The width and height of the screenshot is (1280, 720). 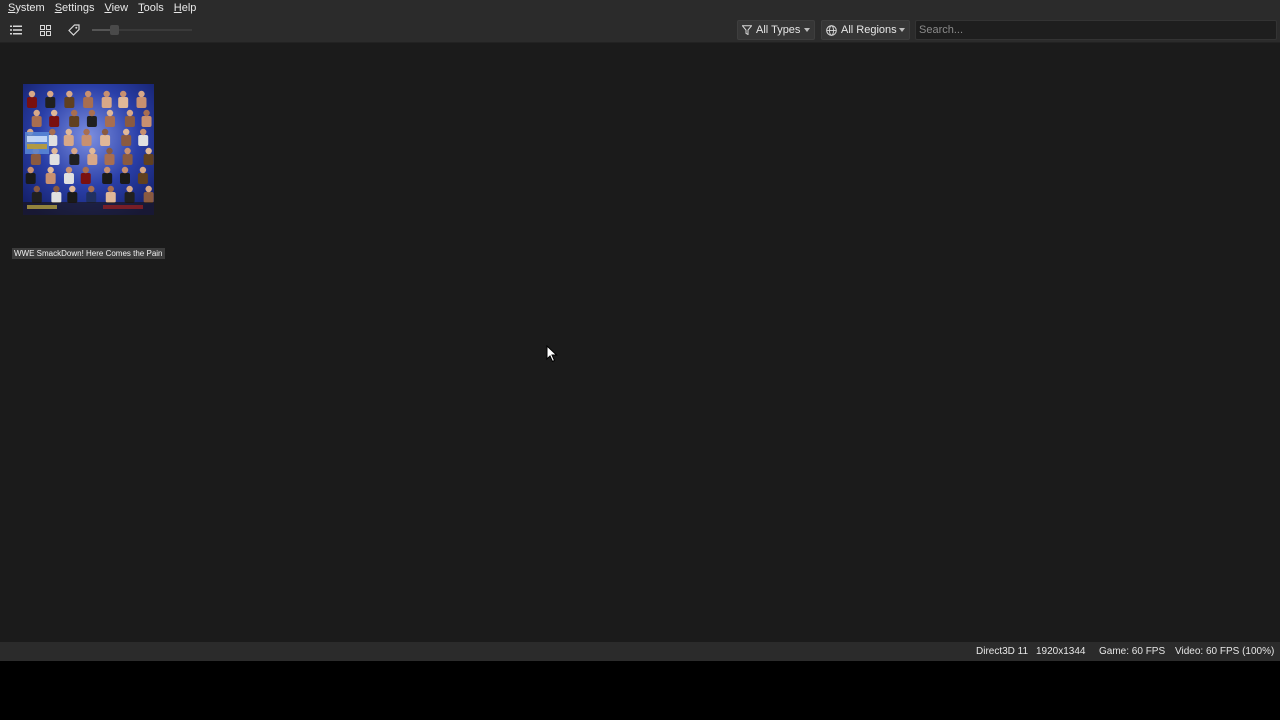 I want to click on list-icon, so click(x=16, y=30).